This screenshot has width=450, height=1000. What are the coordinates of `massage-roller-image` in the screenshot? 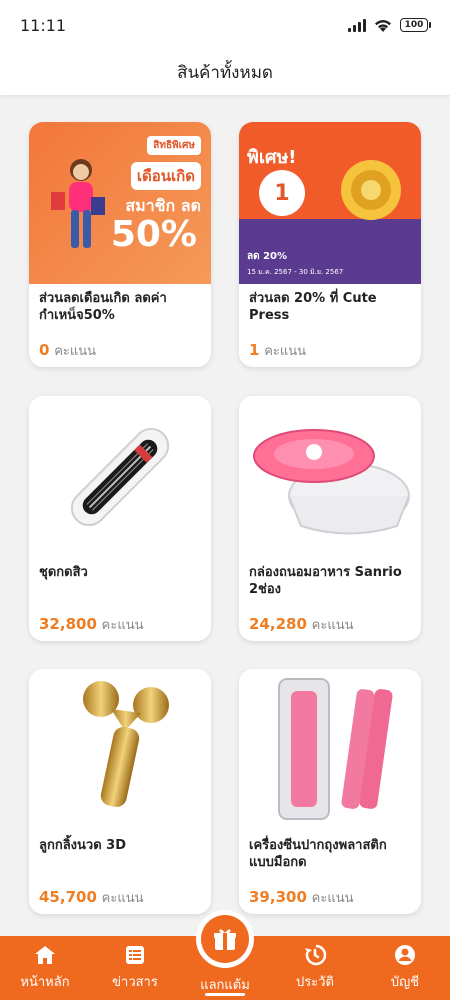 It's located at (126, 744).